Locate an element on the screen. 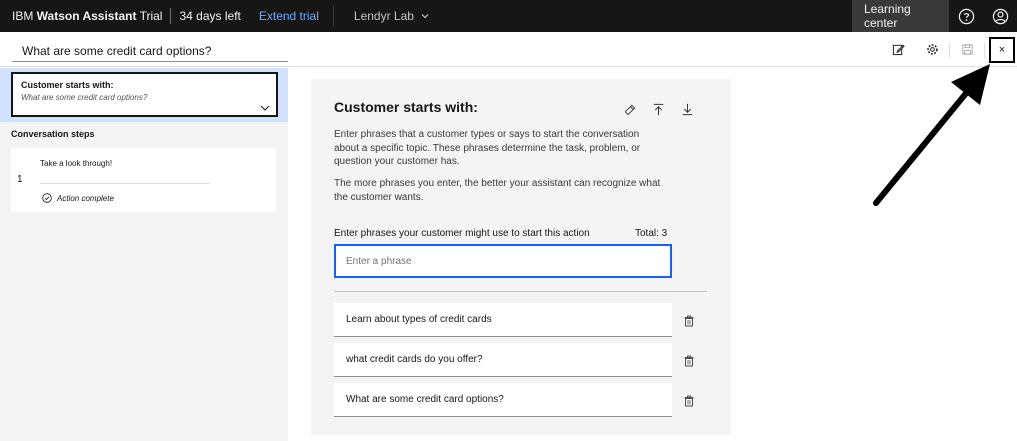  edit-icon is located at coordinates (898, 50).